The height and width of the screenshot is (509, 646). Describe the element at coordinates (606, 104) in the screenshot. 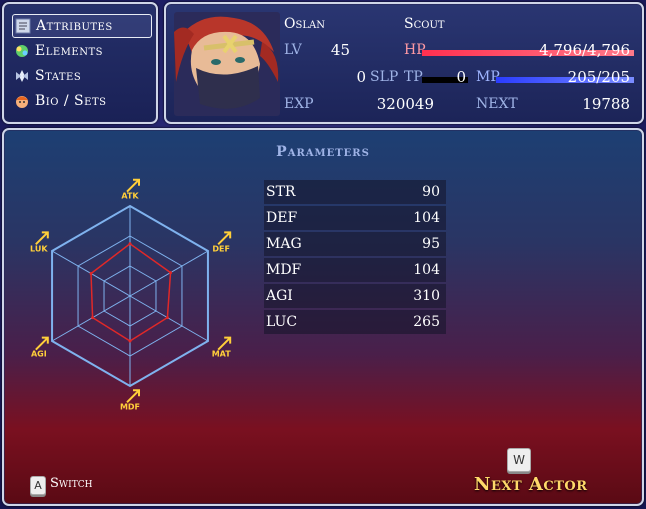

I see `next-value: 19788` at that location.